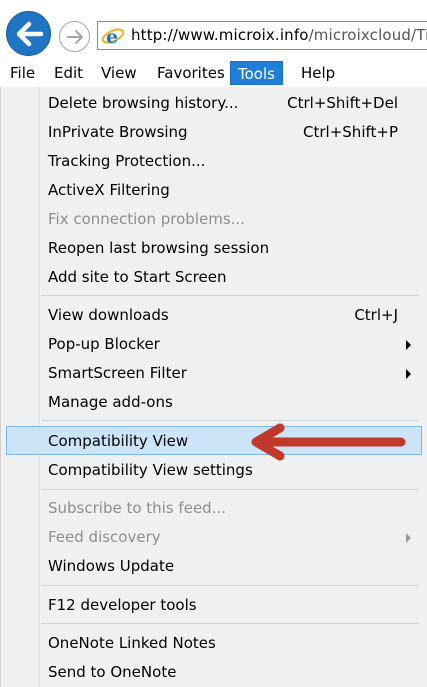  I want to click on menu-help: Help, so click(318, 73).